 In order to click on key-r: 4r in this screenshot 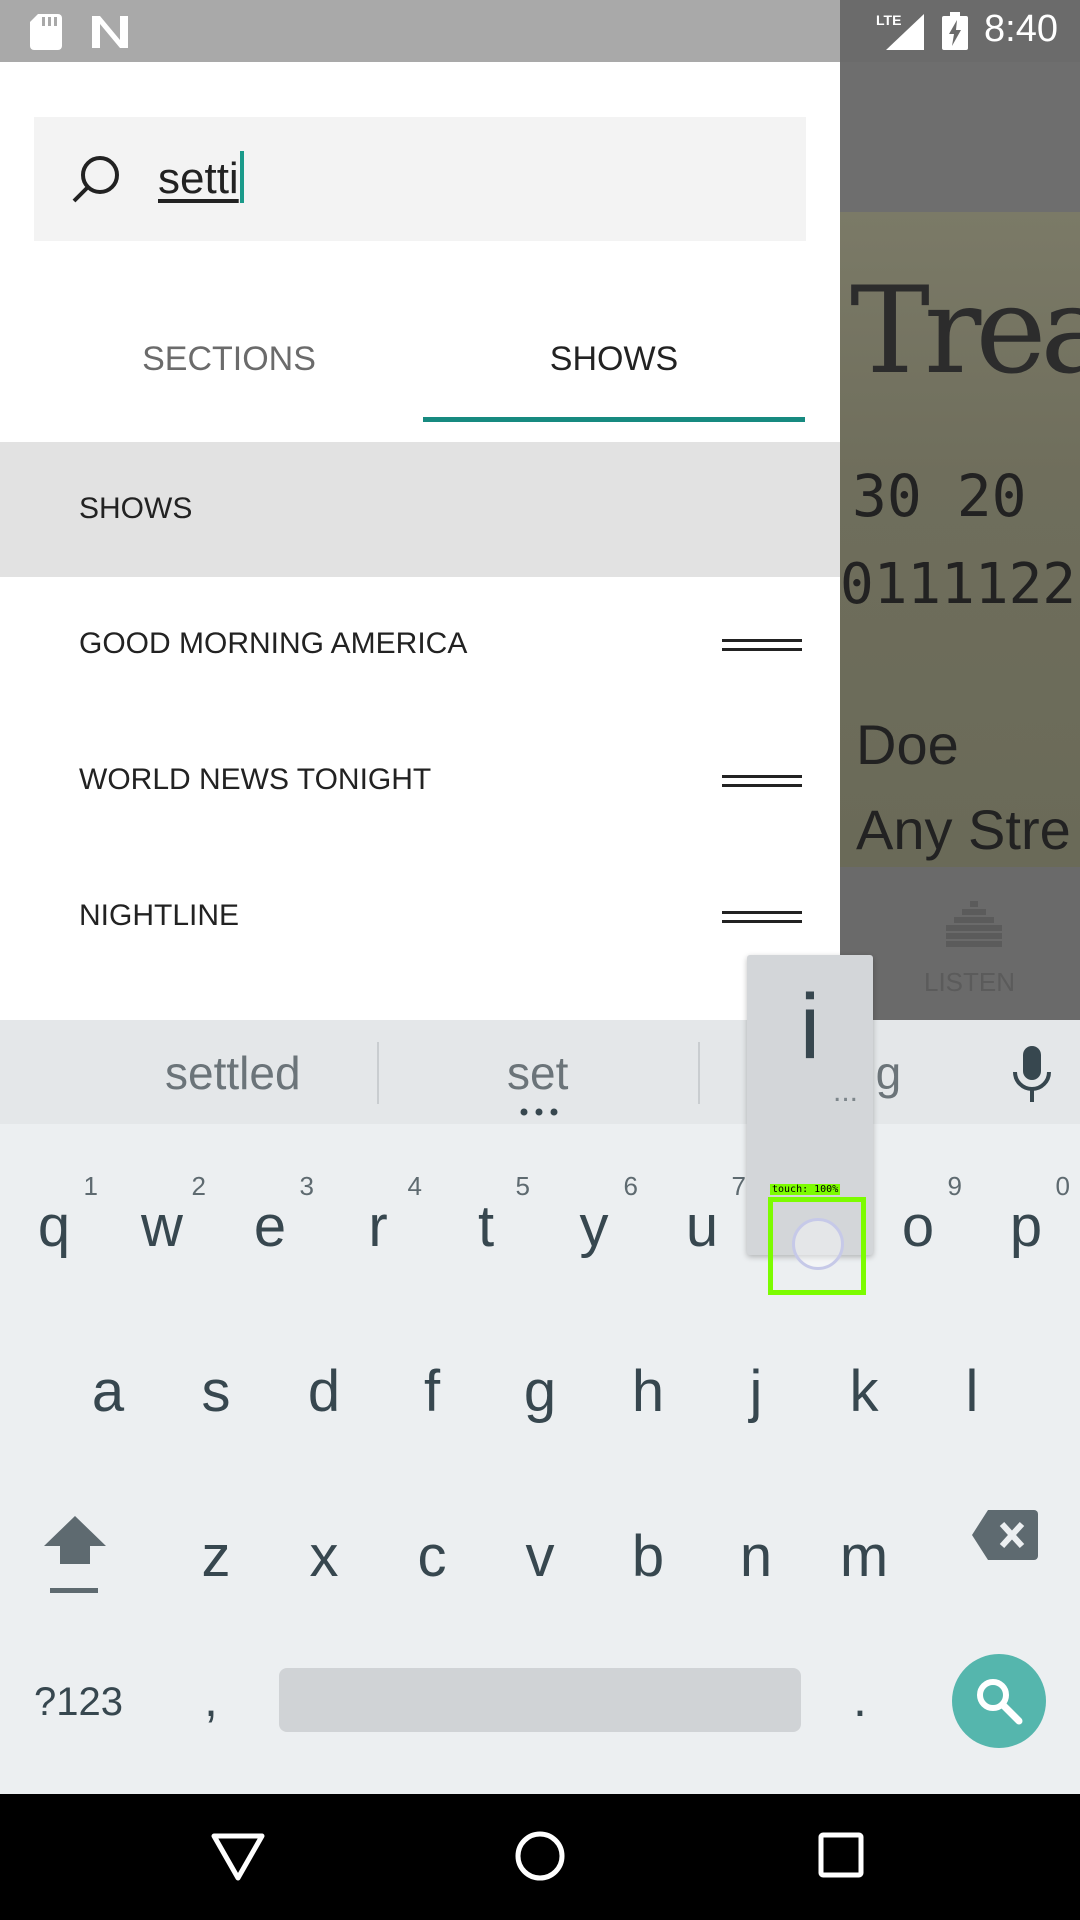, I will do `click(378, 1220)`.